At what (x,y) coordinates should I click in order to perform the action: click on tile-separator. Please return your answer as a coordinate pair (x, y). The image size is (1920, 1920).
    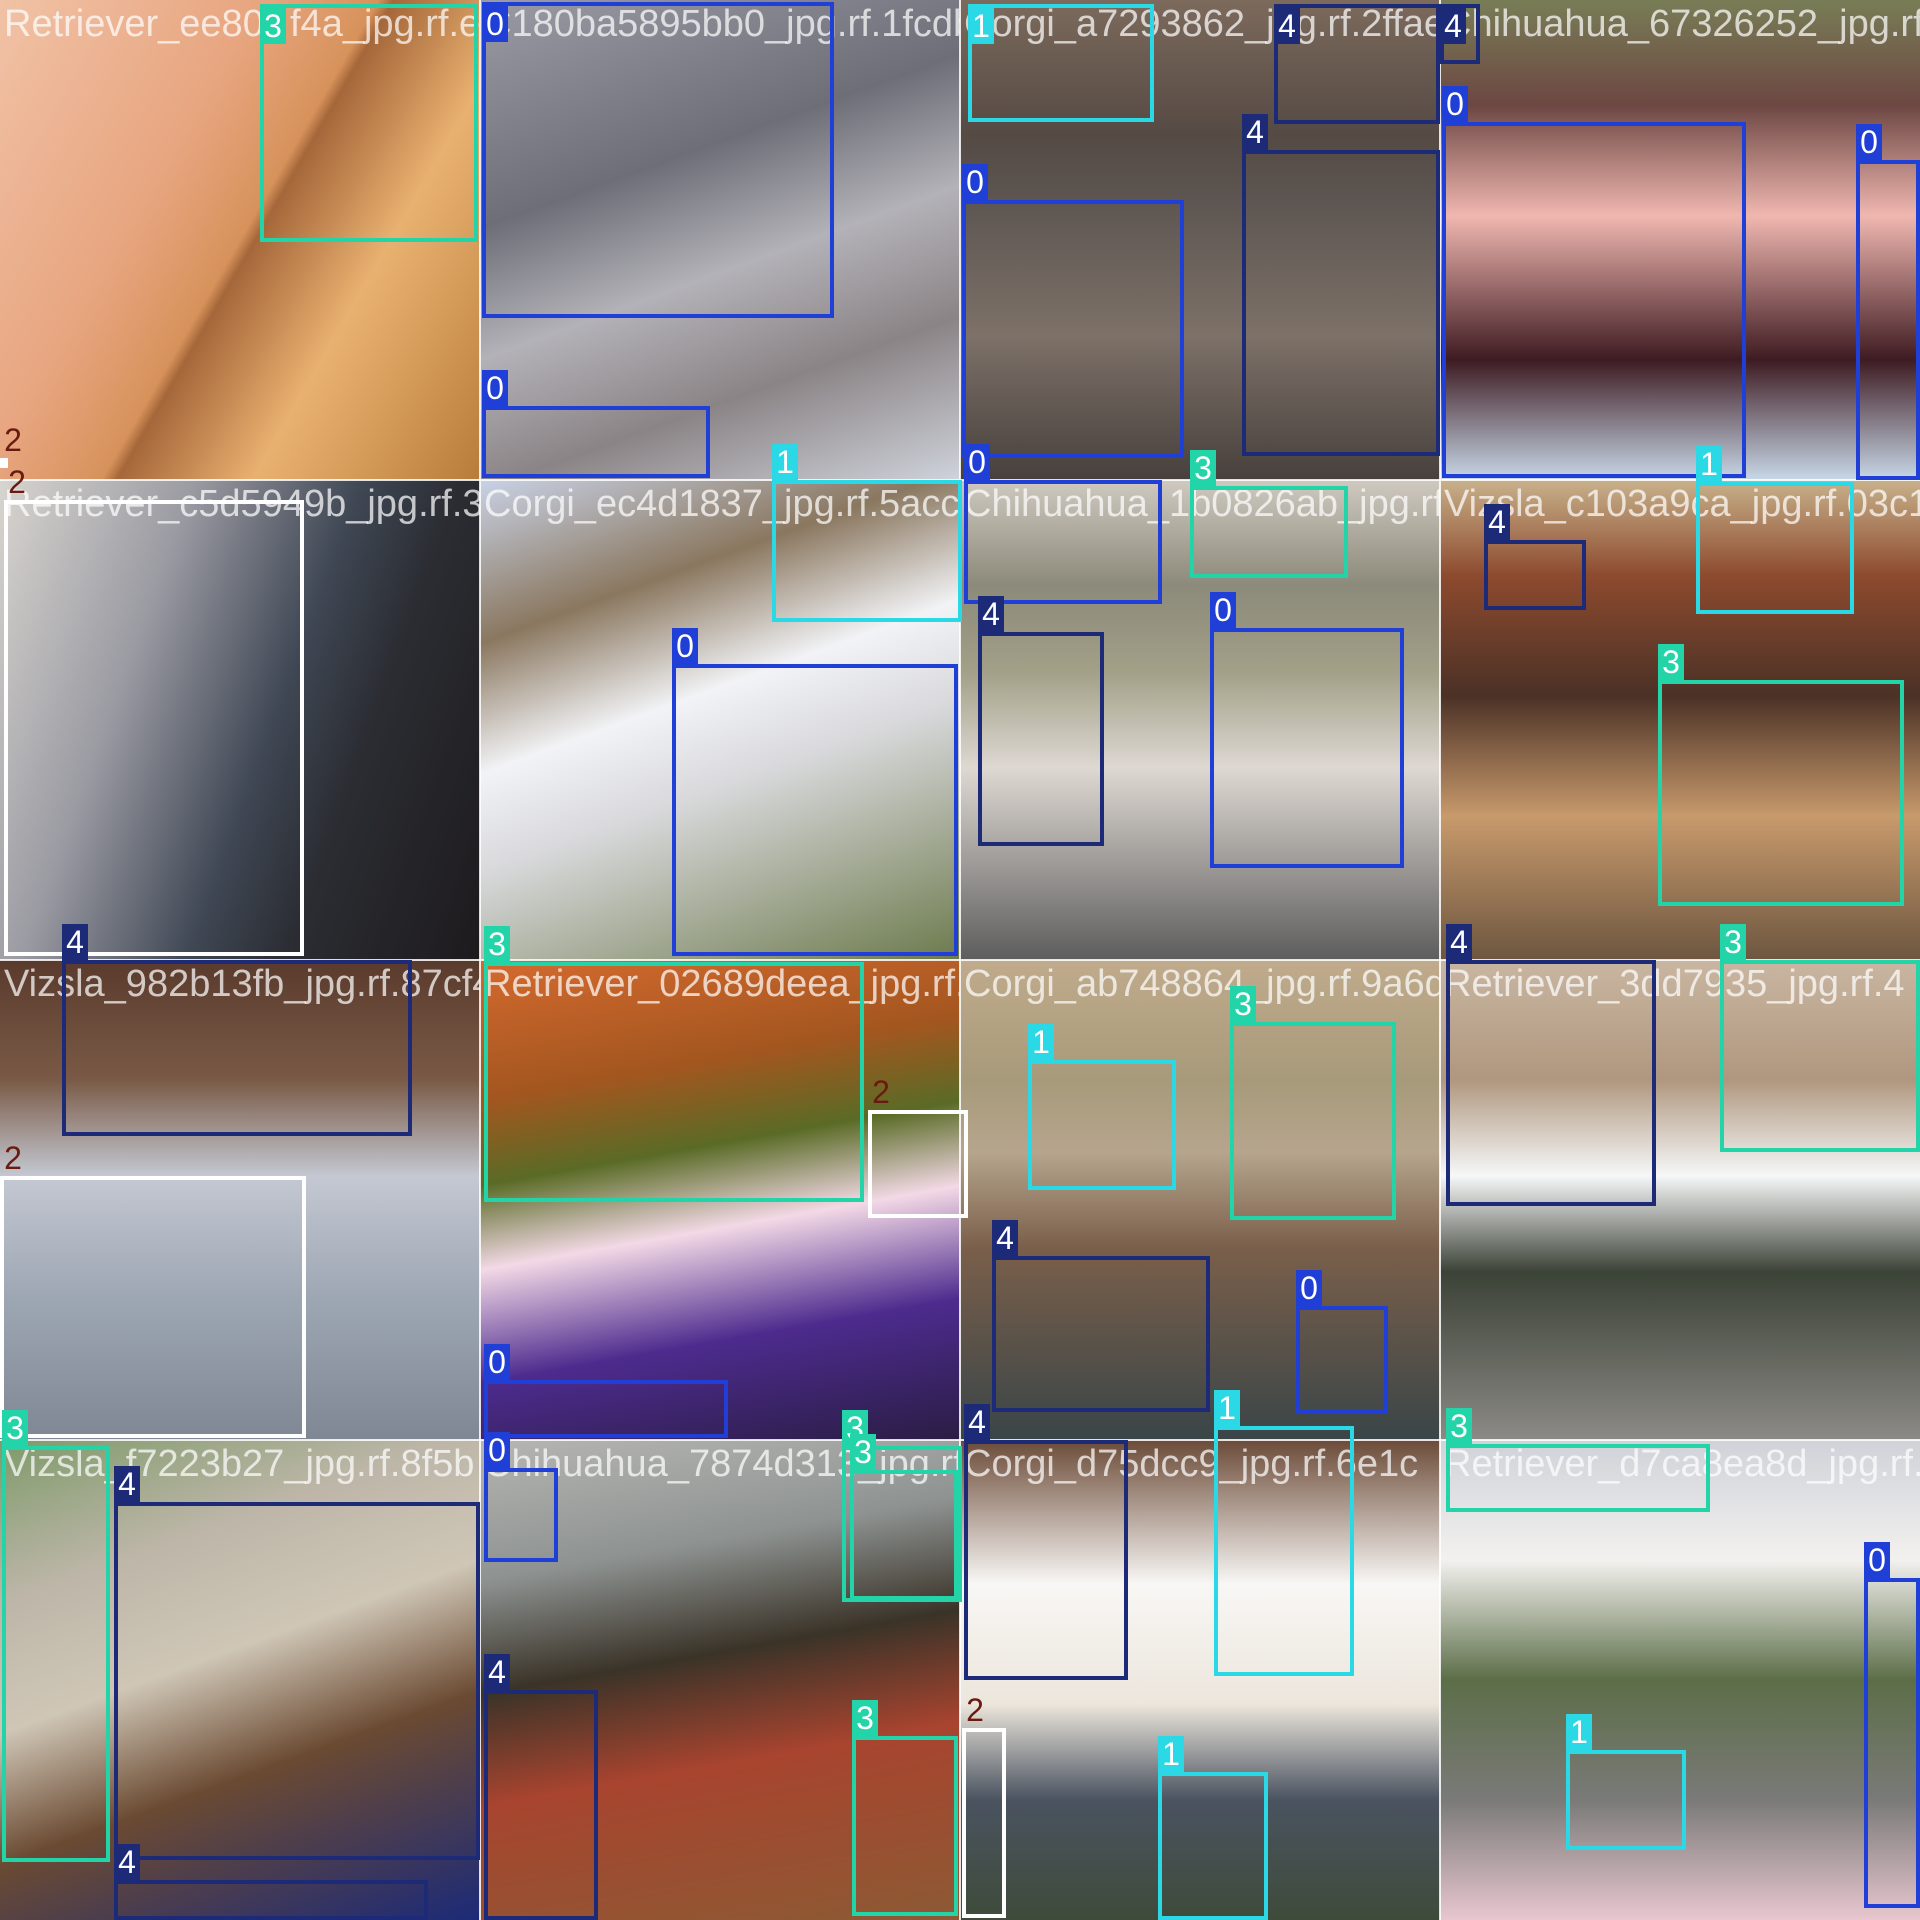
    Looking at the image, I should click on (960, 1440).